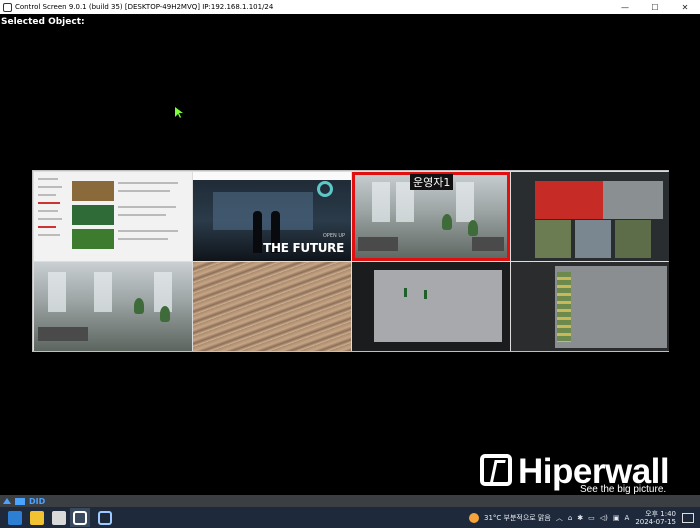 Image resolution: width=700 pixels, height=528 pixels. I want to click on person-silhouette, so click(257, 232).